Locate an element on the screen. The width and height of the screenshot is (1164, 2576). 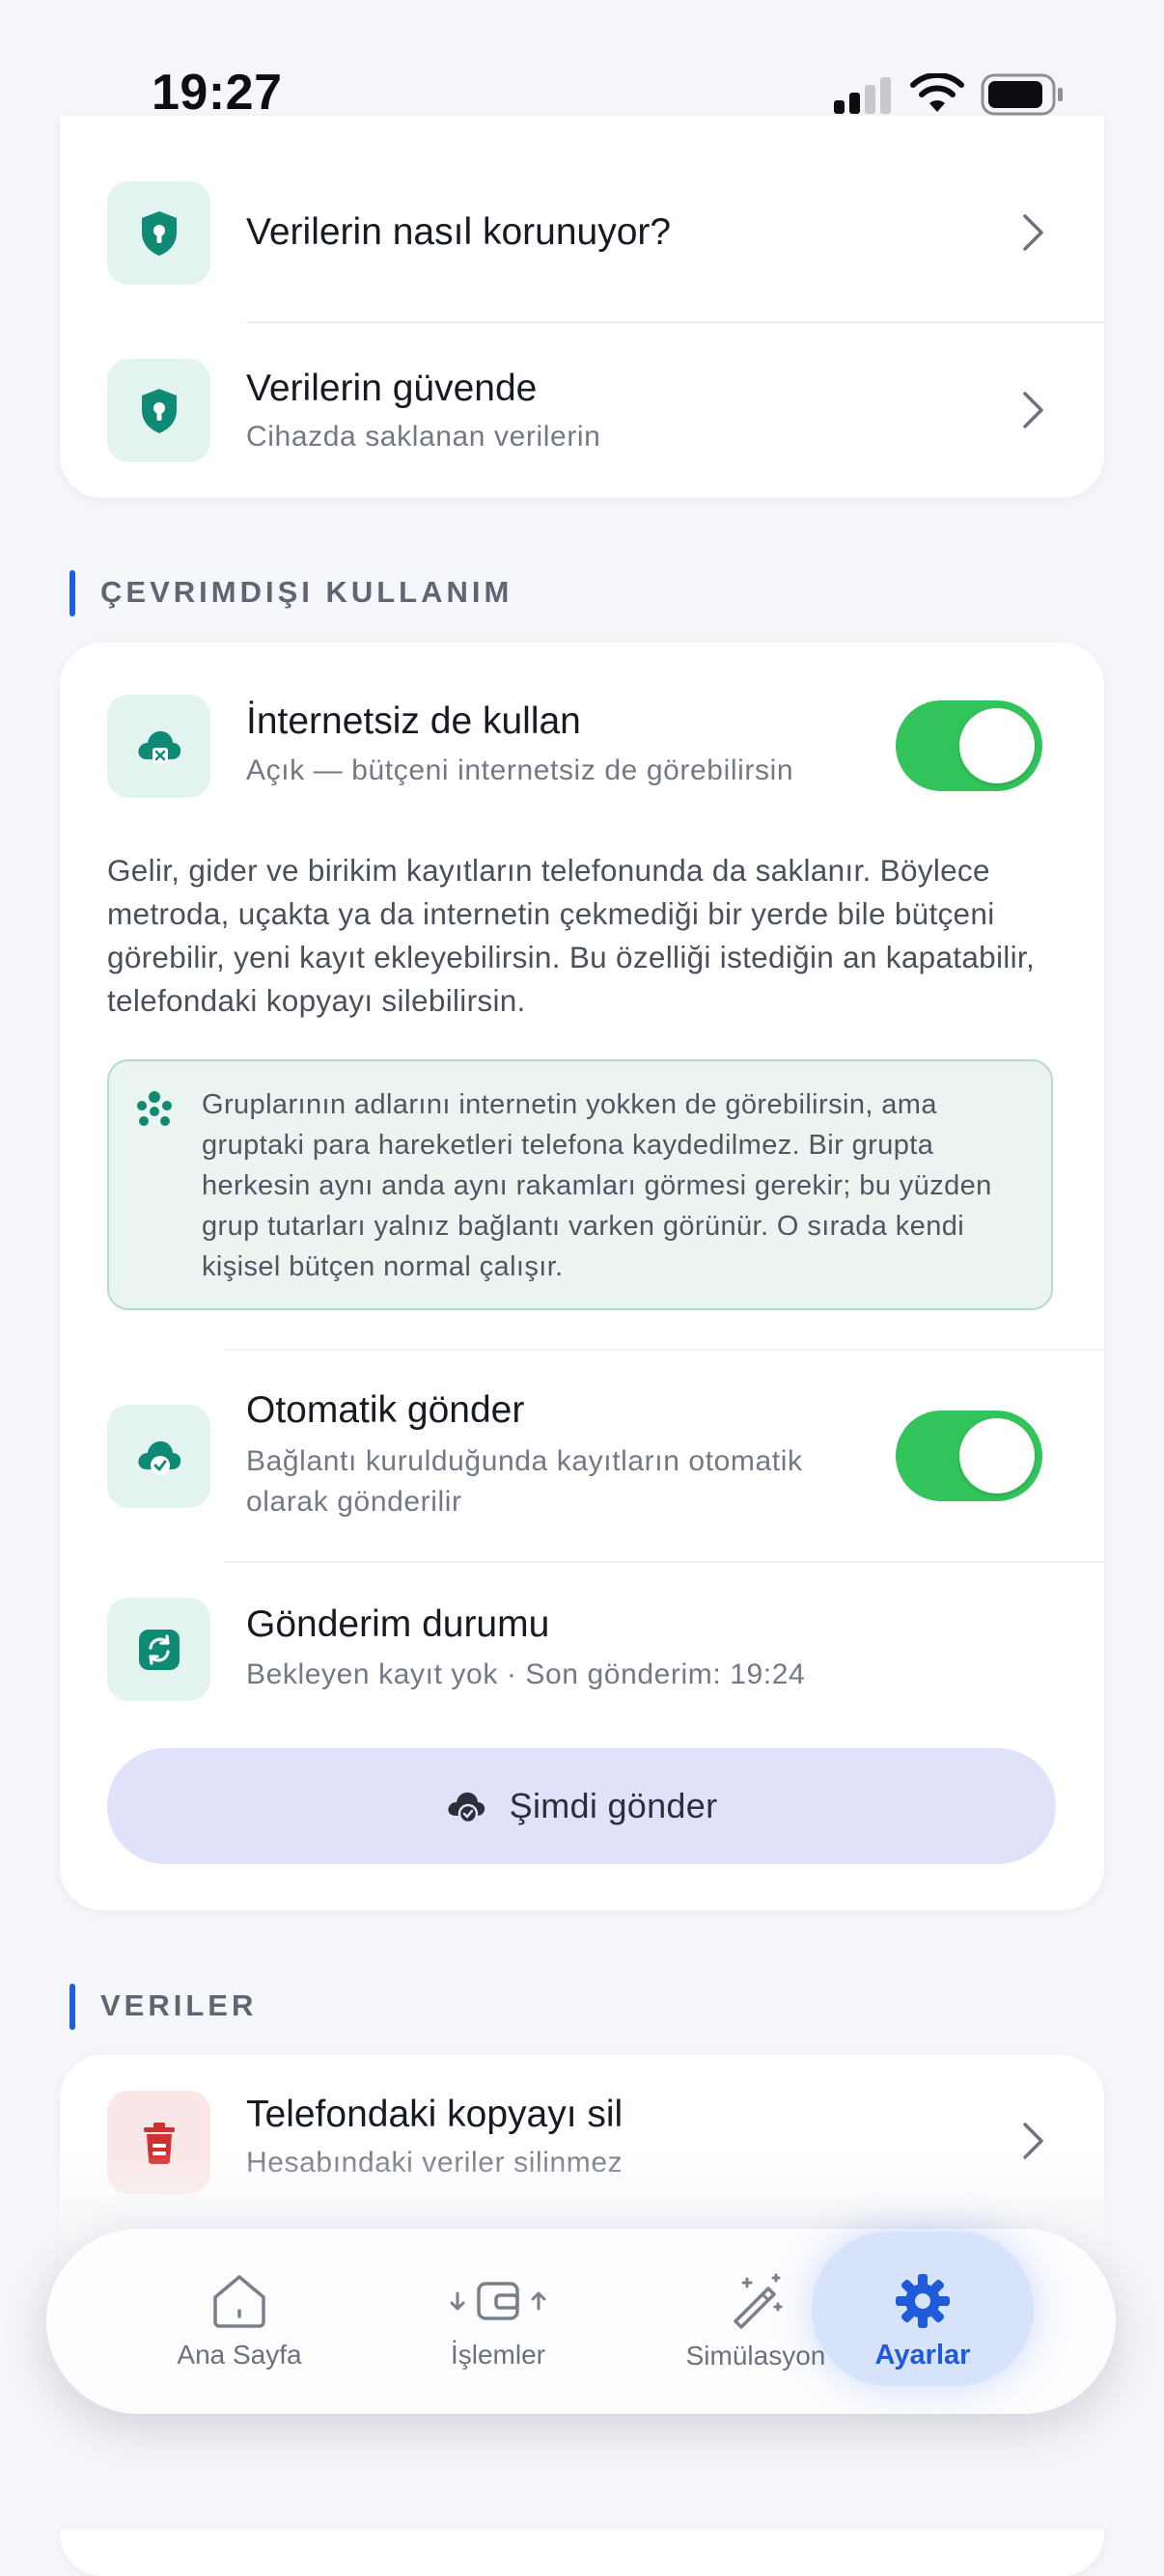
auto-send-toggle-switch is located at coordinates (969, 1456).